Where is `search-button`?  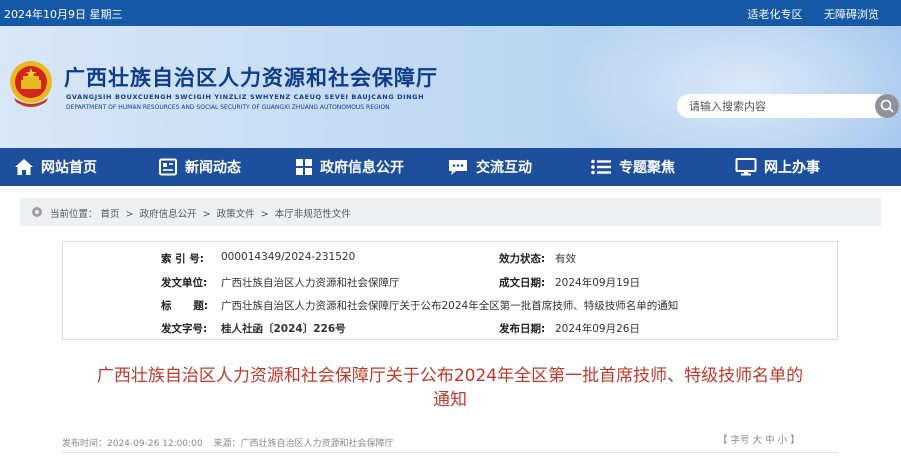 search-button is located at coordinates (887, 106).